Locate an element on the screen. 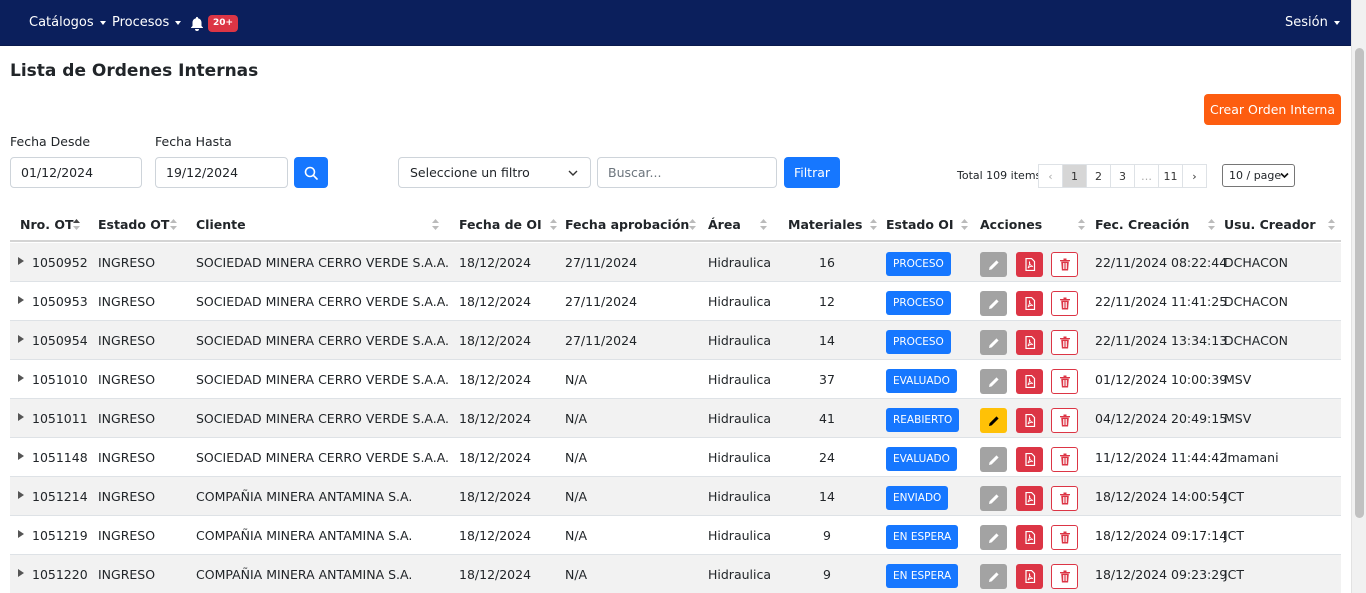 This screenshot has height=593, width=1366. page-2-button: 2 is located at coordinates (1098, 176).